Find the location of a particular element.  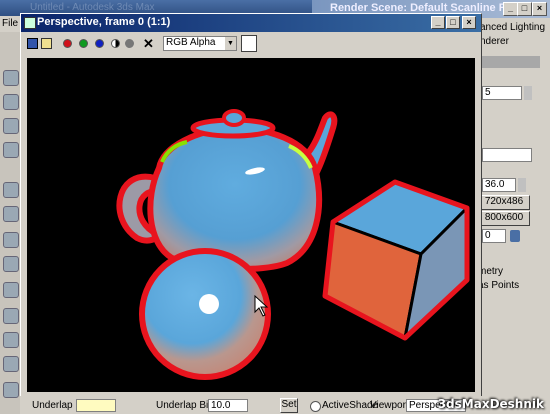

move-icon is located at coordinates (11, 340).